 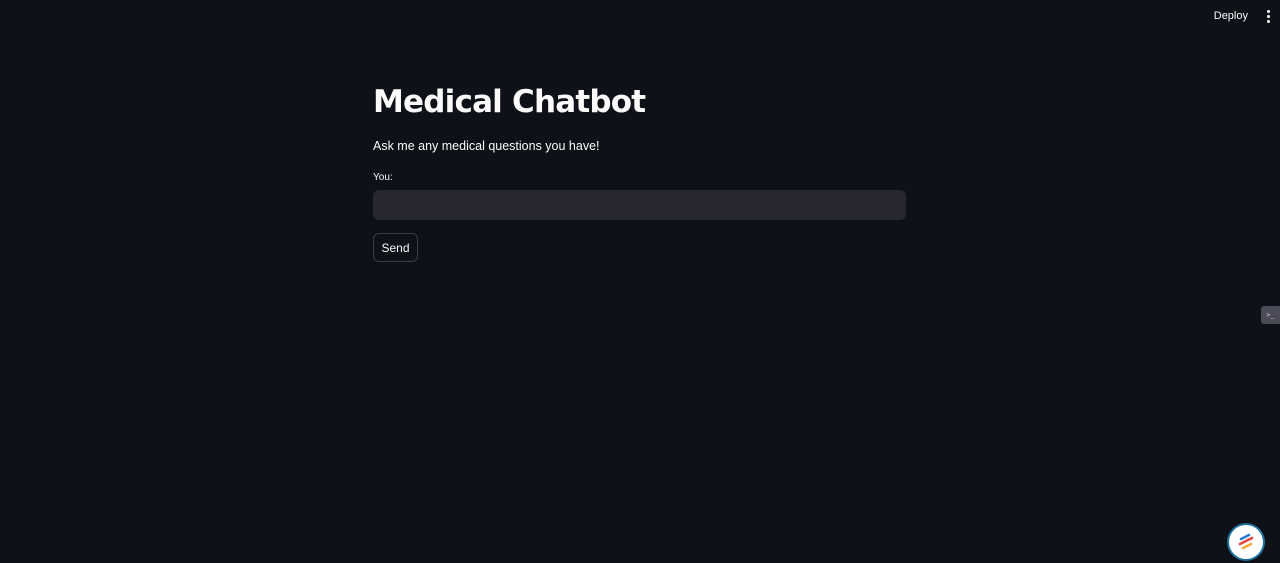 I want to click on page-title: Medical Chatbot, so click(x=509, y=102).